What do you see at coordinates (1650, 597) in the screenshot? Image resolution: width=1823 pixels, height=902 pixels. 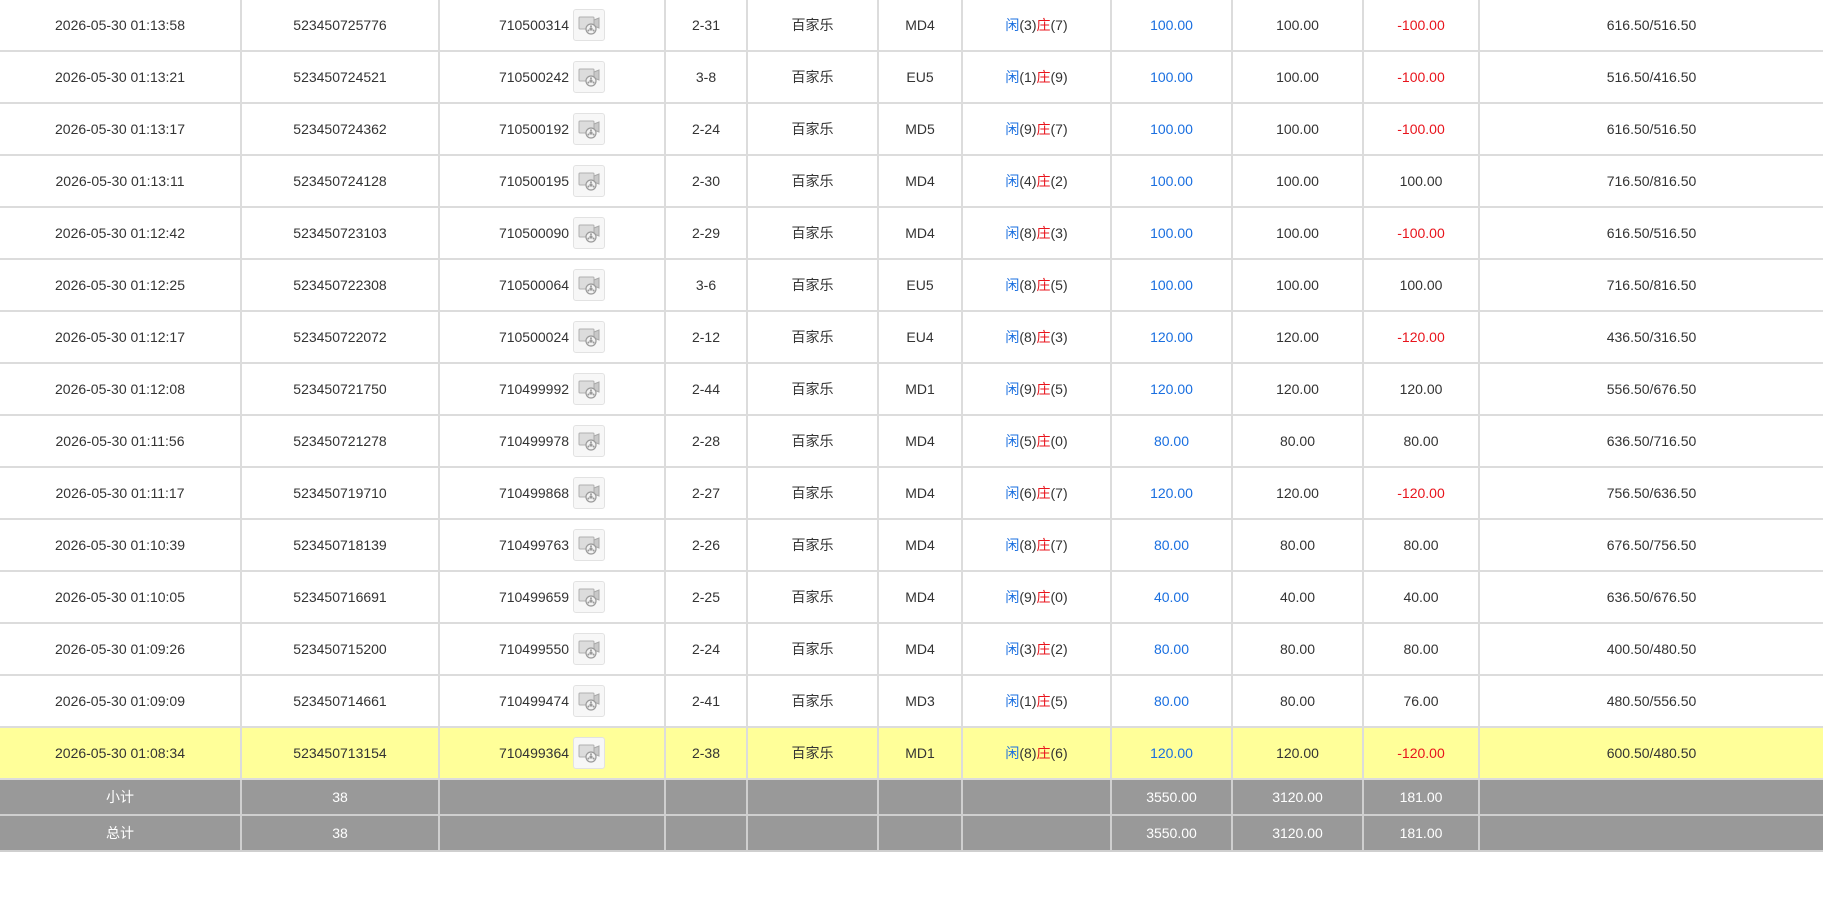 I see `balance-before-after: 636.50/676.50` at bounding box center [1650, 597].